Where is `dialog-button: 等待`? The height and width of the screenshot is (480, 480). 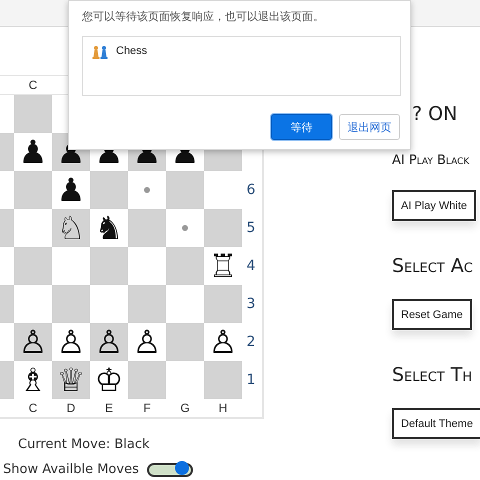
dialog-button: 等待 is located at coordinates (301, 127).